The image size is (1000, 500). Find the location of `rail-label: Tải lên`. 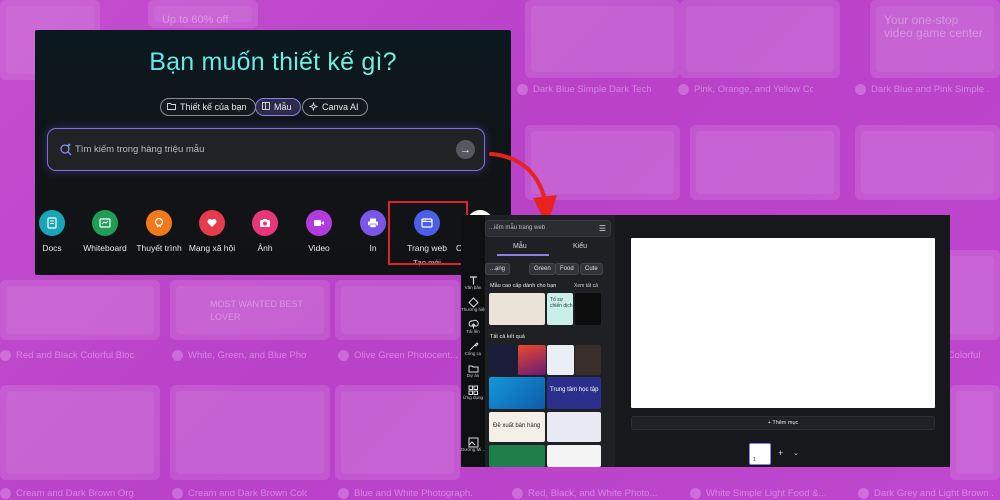

rail-label: Tải lên is located at coordinates (473, 331).